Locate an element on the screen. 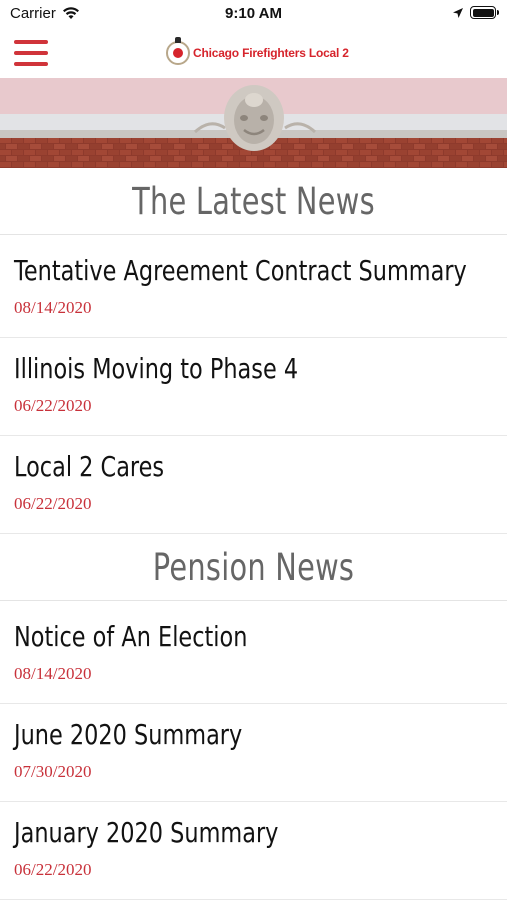 This screenshot has height=900, width=507. latest-news-header: The Latest News is located at coordinates (253, 201).